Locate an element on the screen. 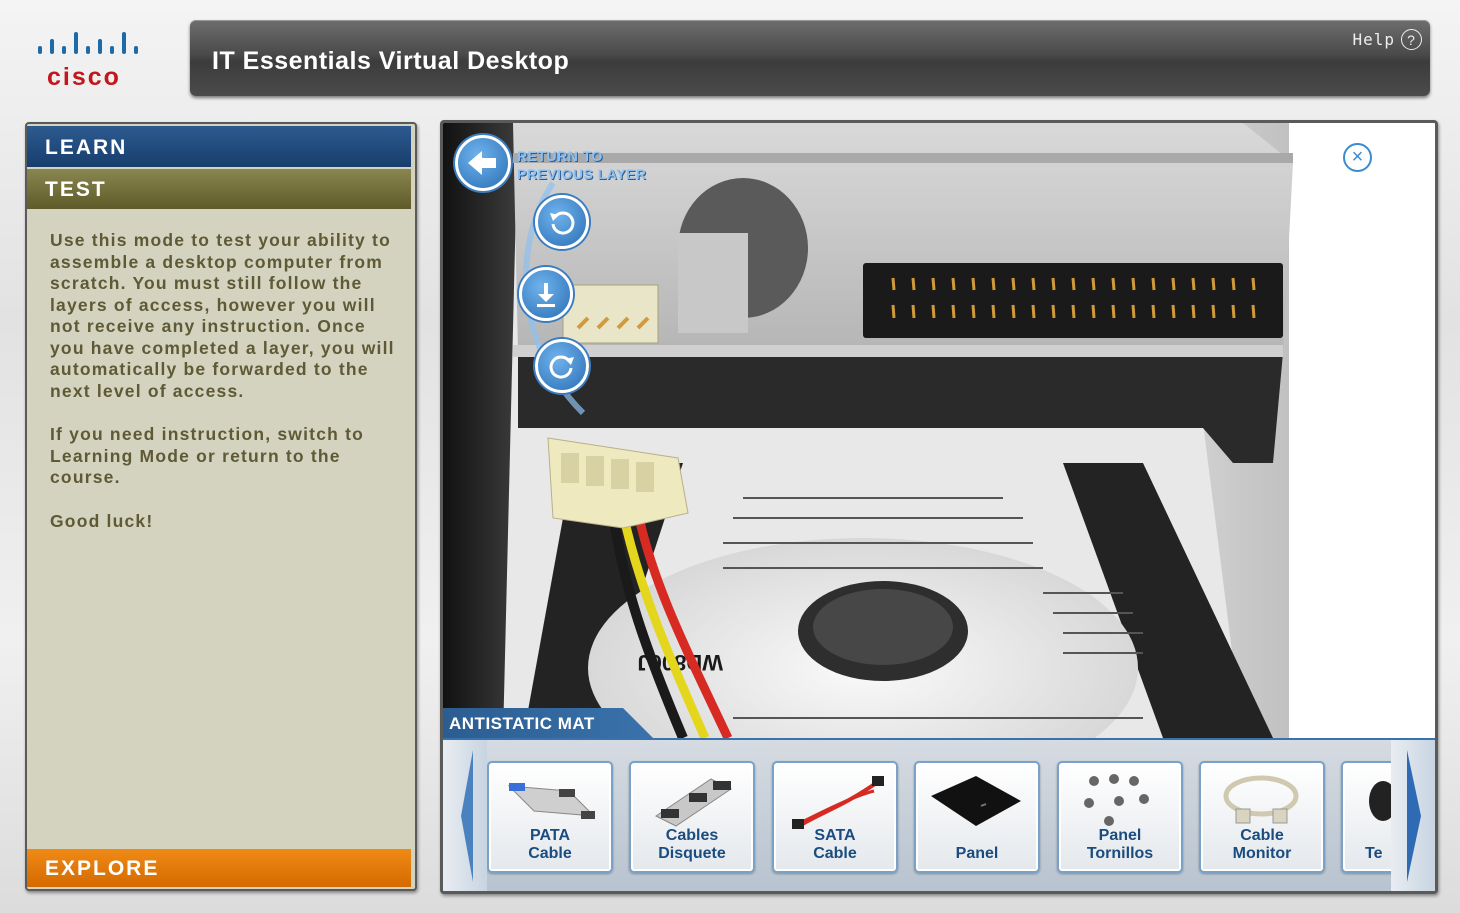 Image resolution: width=1460 pixels, height=913 pixels. tray-item-pata-cable: PATA Cable is located at coordinates (550, 817).